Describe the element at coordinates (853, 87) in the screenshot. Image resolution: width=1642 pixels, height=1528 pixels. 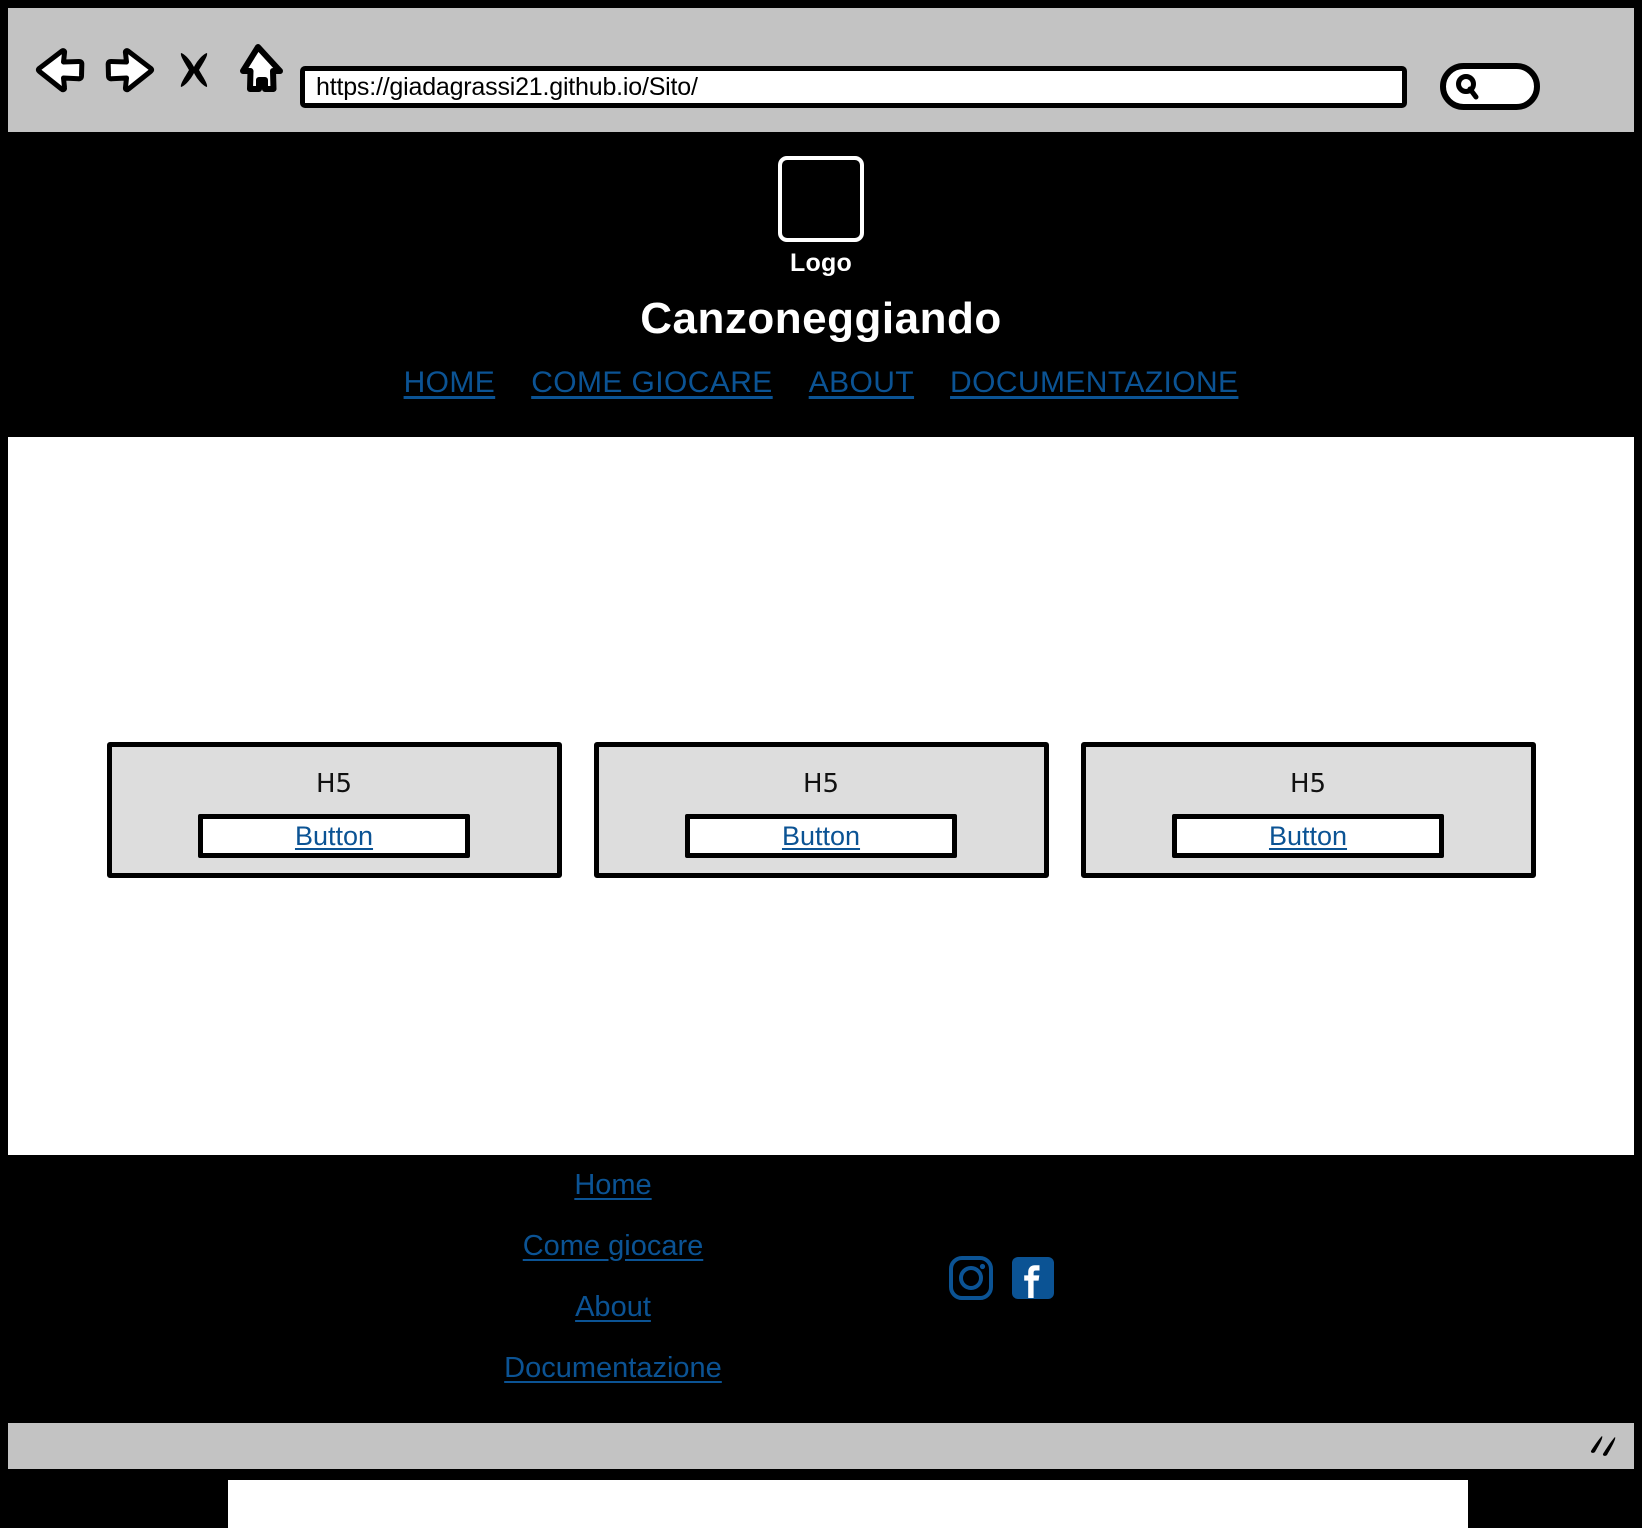
I see `url-bar: https://giadagrassi21.github.io/Sito/` at that location.